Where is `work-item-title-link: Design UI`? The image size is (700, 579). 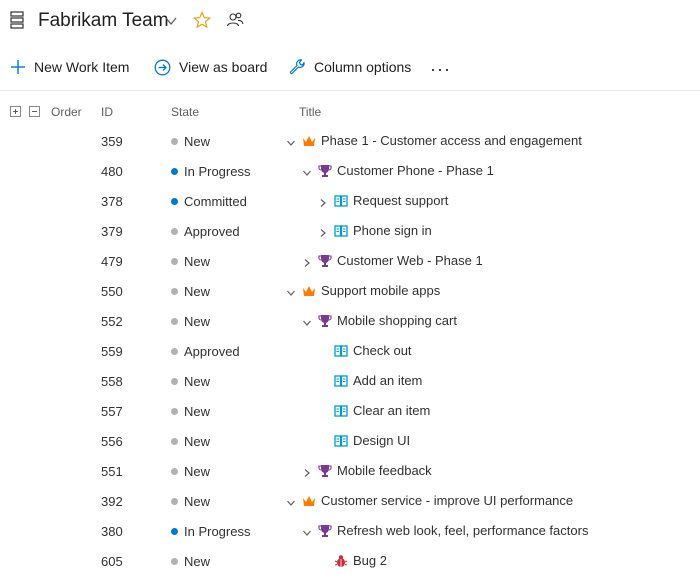 work-item-title-link: Design UI is located at coordinates (381, 440).